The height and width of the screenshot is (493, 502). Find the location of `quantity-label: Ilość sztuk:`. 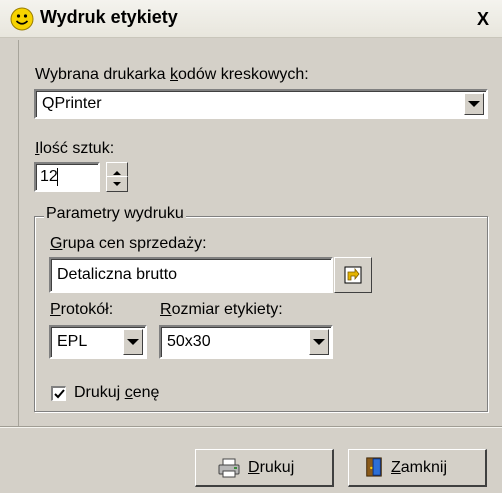

quantity-label: Ilość sztuk: is located at coordinates (74, 149).